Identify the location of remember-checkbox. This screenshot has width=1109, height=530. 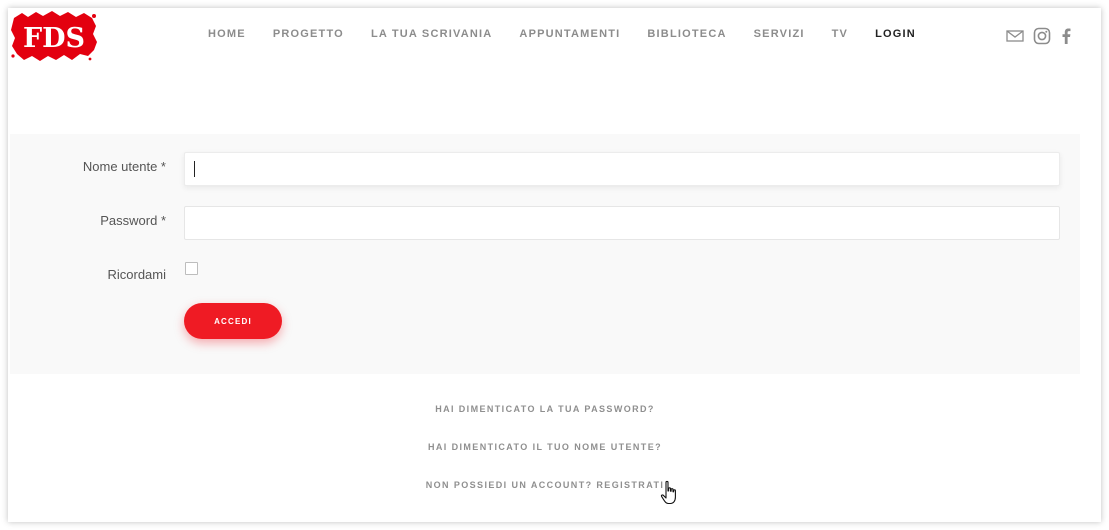
(191, 268).